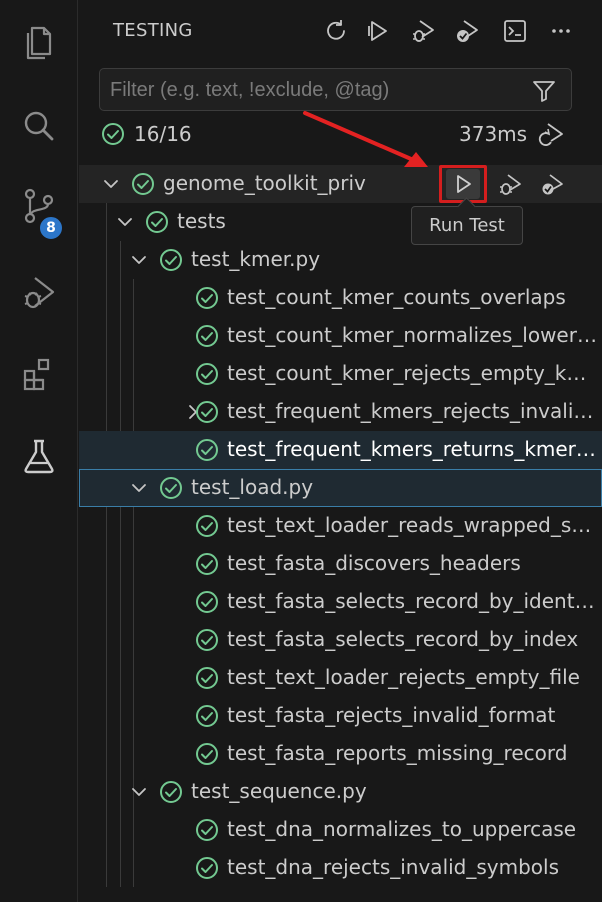 Image resolution: width=602 pixels, height=902 pixels. Describe the element at coordinates (561, 31) in the screenshot. I see `more-icon` at that location.